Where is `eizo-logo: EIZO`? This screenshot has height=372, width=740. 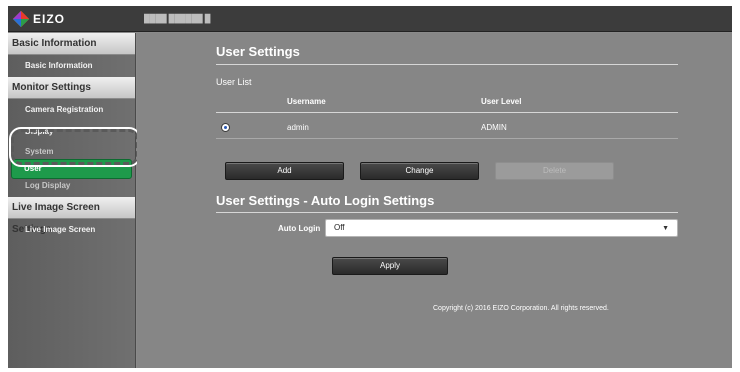
eizo-logo: EIZO is located at coordinates (38, 19).